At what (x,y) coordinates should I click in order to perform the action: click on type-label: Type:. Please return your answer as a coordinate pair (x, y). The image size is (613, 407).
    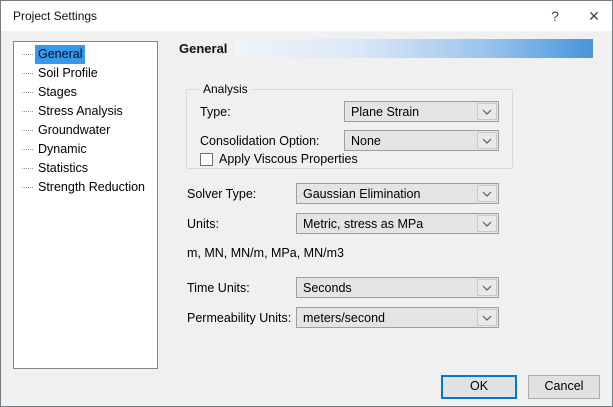
    Looking at the image, I should click on (215, 112).